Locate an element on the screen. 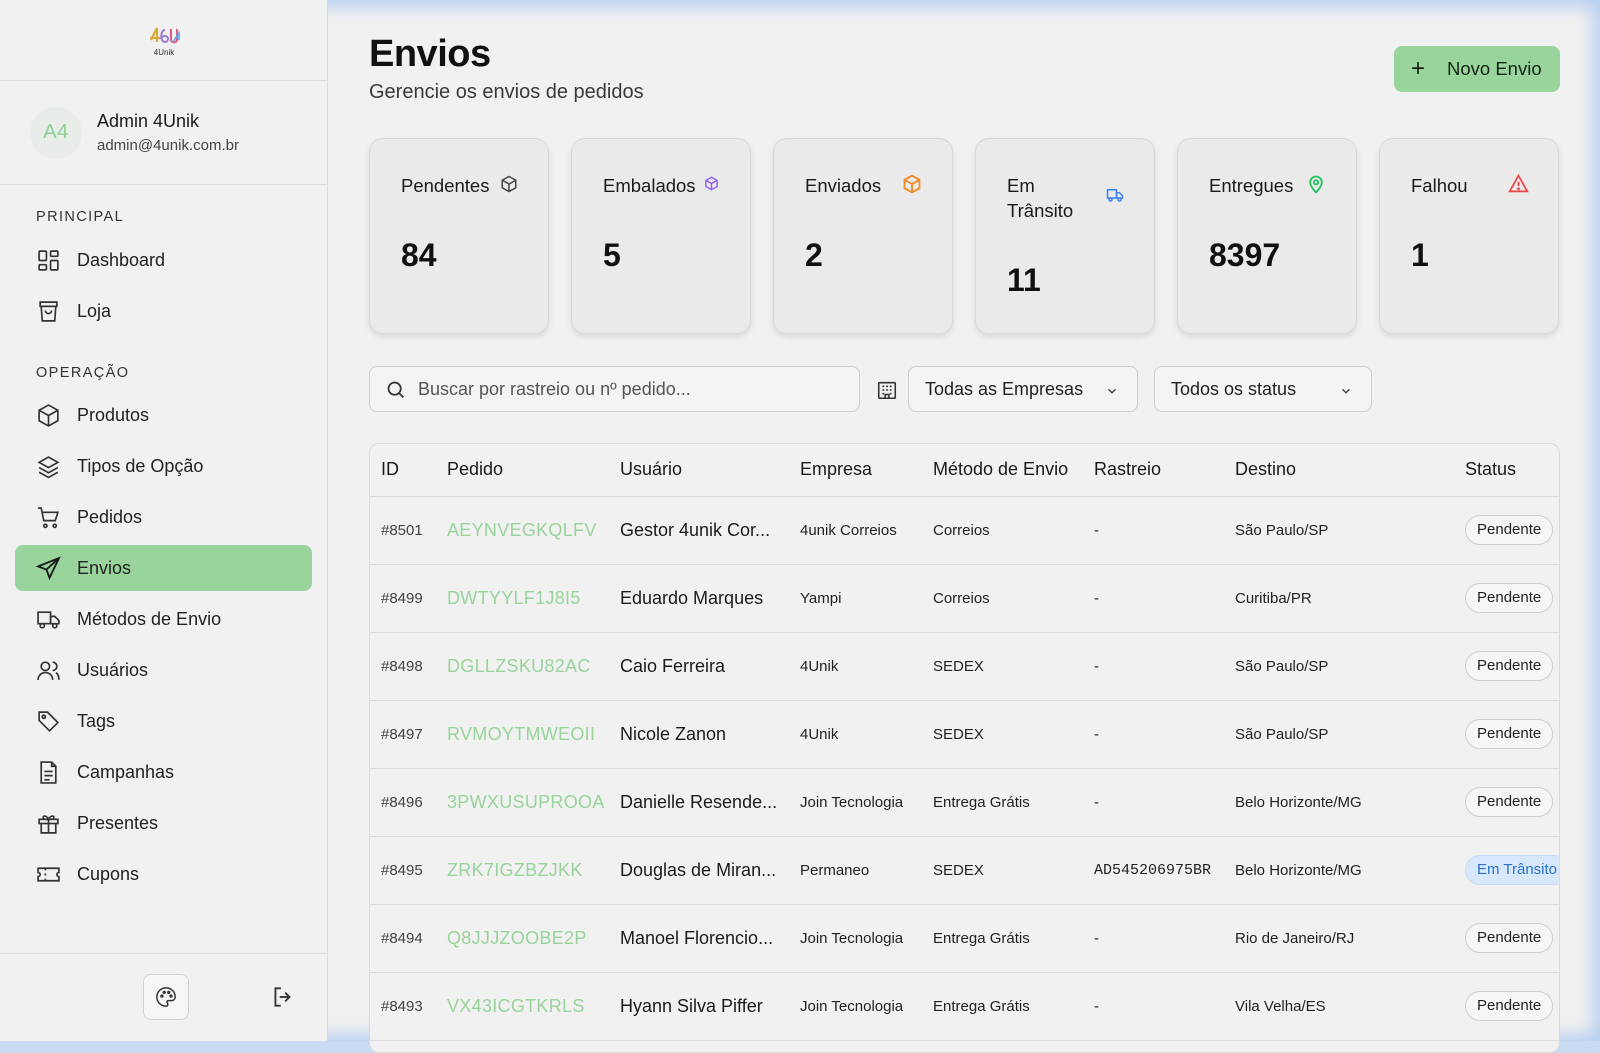 The image size is (1600, 1053). cell-metodo: Entrega Grátis is located at coordinates (1002, 1006).